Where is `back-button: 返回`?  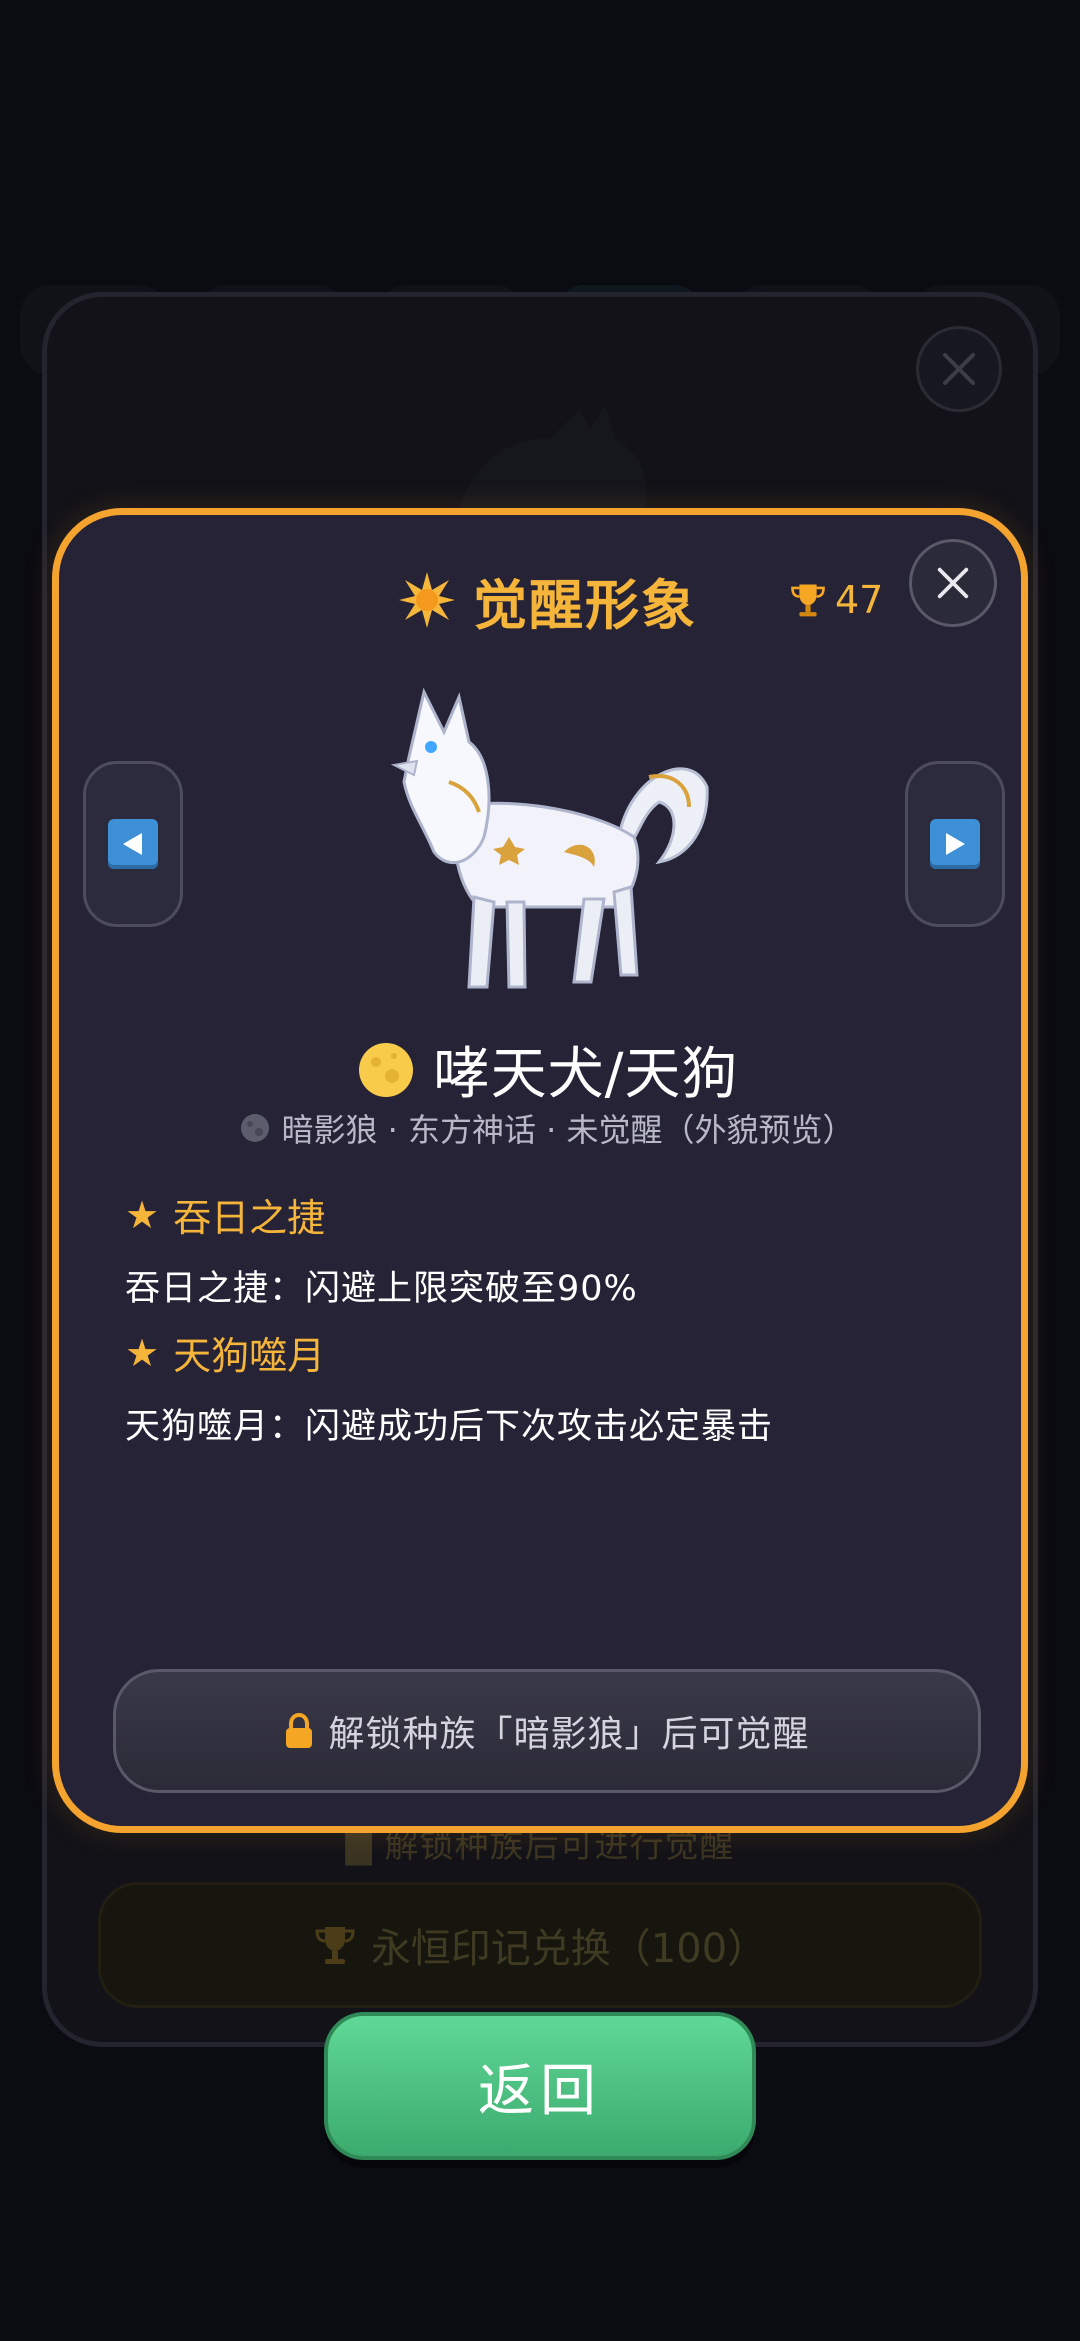 back-button: 返回 is located at coordinates (540, 2086).